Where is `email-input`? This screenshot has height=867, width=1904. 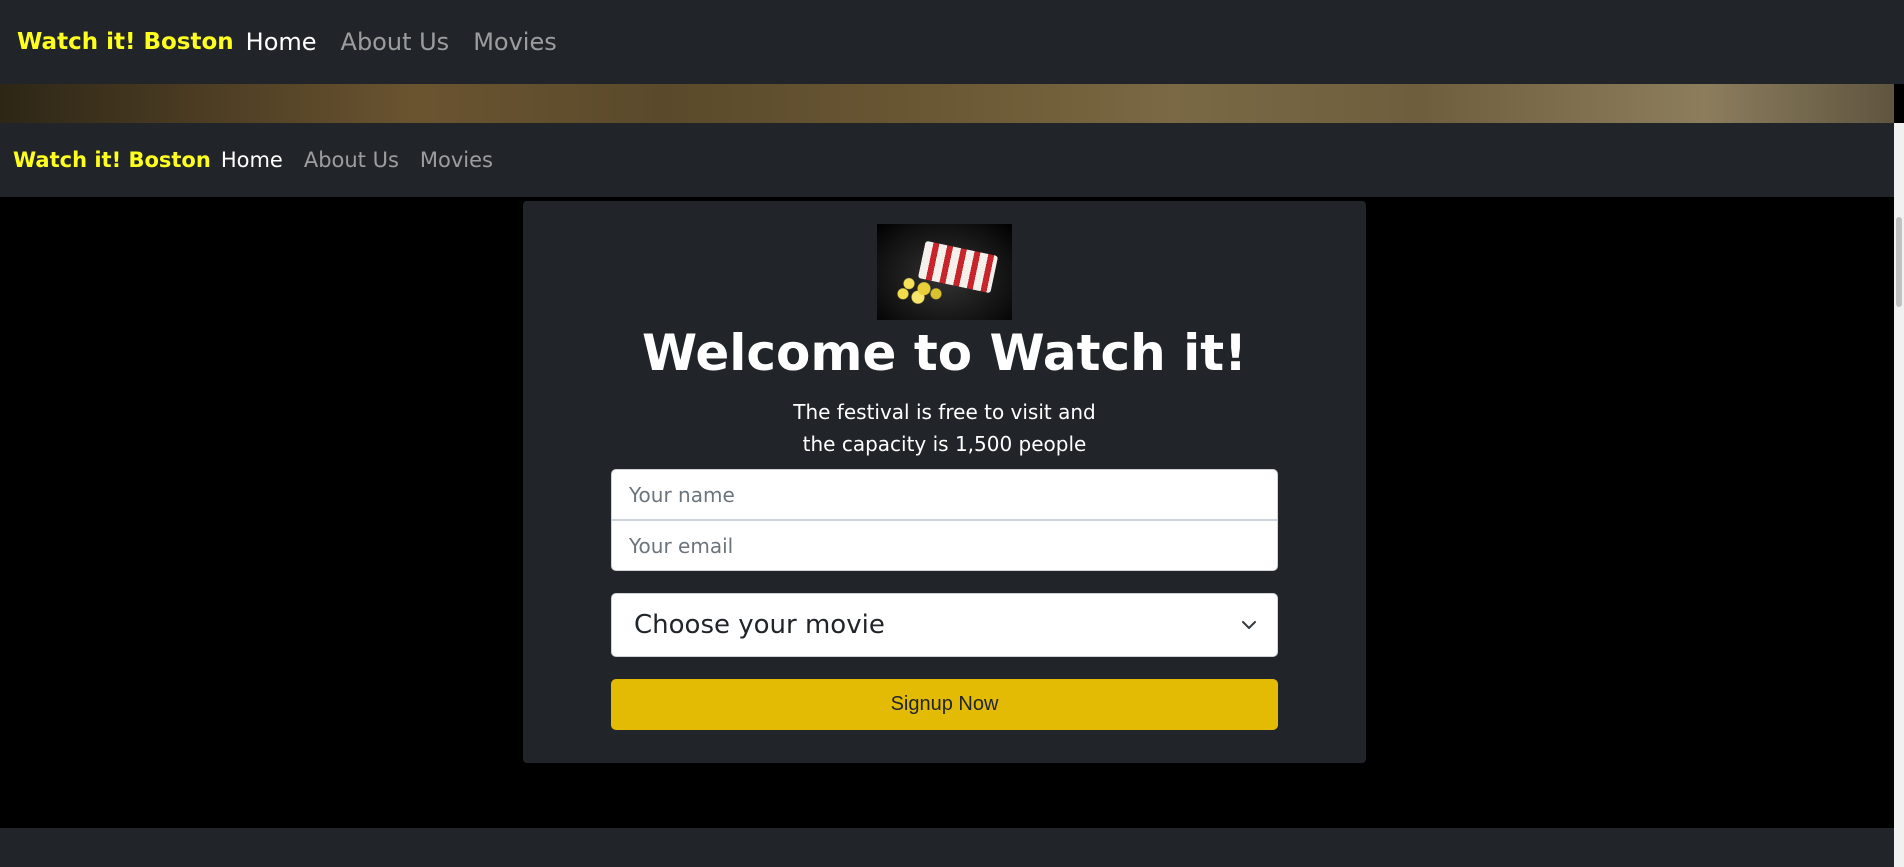
email-input is located at coordinates (944, 545).